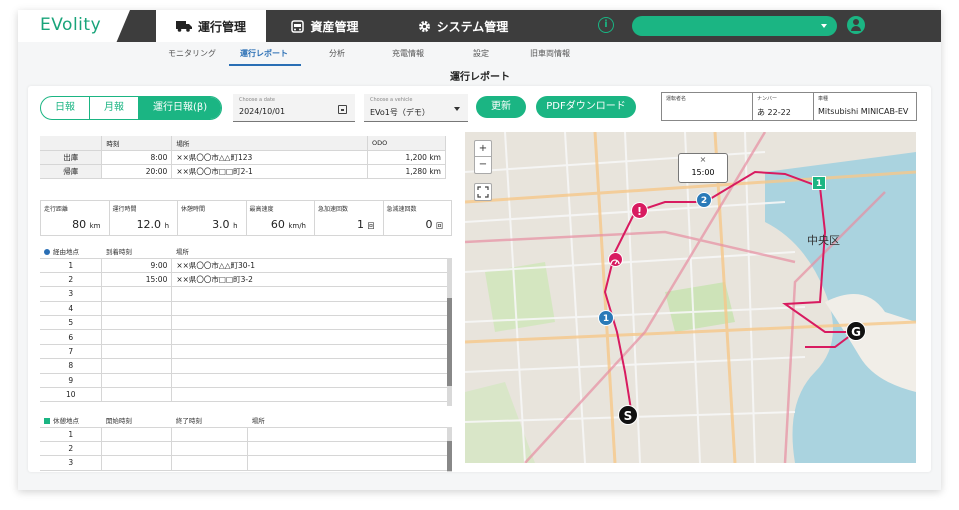 The height and width of the screenshot is (510, 959). Describe the element at coordinates (703, 159) in the screenshot. I see `popup-close-button: ×` at that location.